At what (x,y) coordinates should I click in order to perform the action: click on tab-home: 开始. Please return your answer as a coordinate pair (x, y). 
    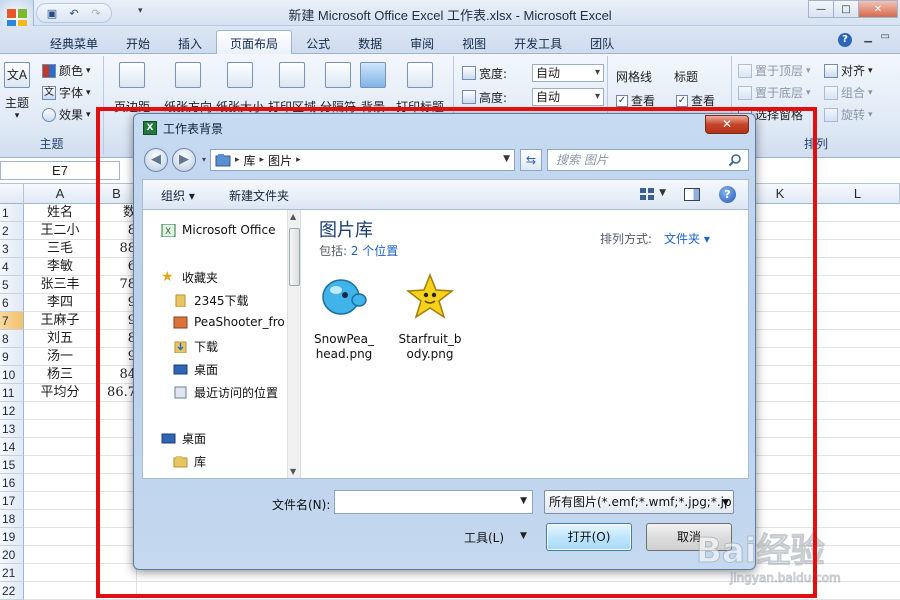
    Looking at the image, I should click on (138, 42).